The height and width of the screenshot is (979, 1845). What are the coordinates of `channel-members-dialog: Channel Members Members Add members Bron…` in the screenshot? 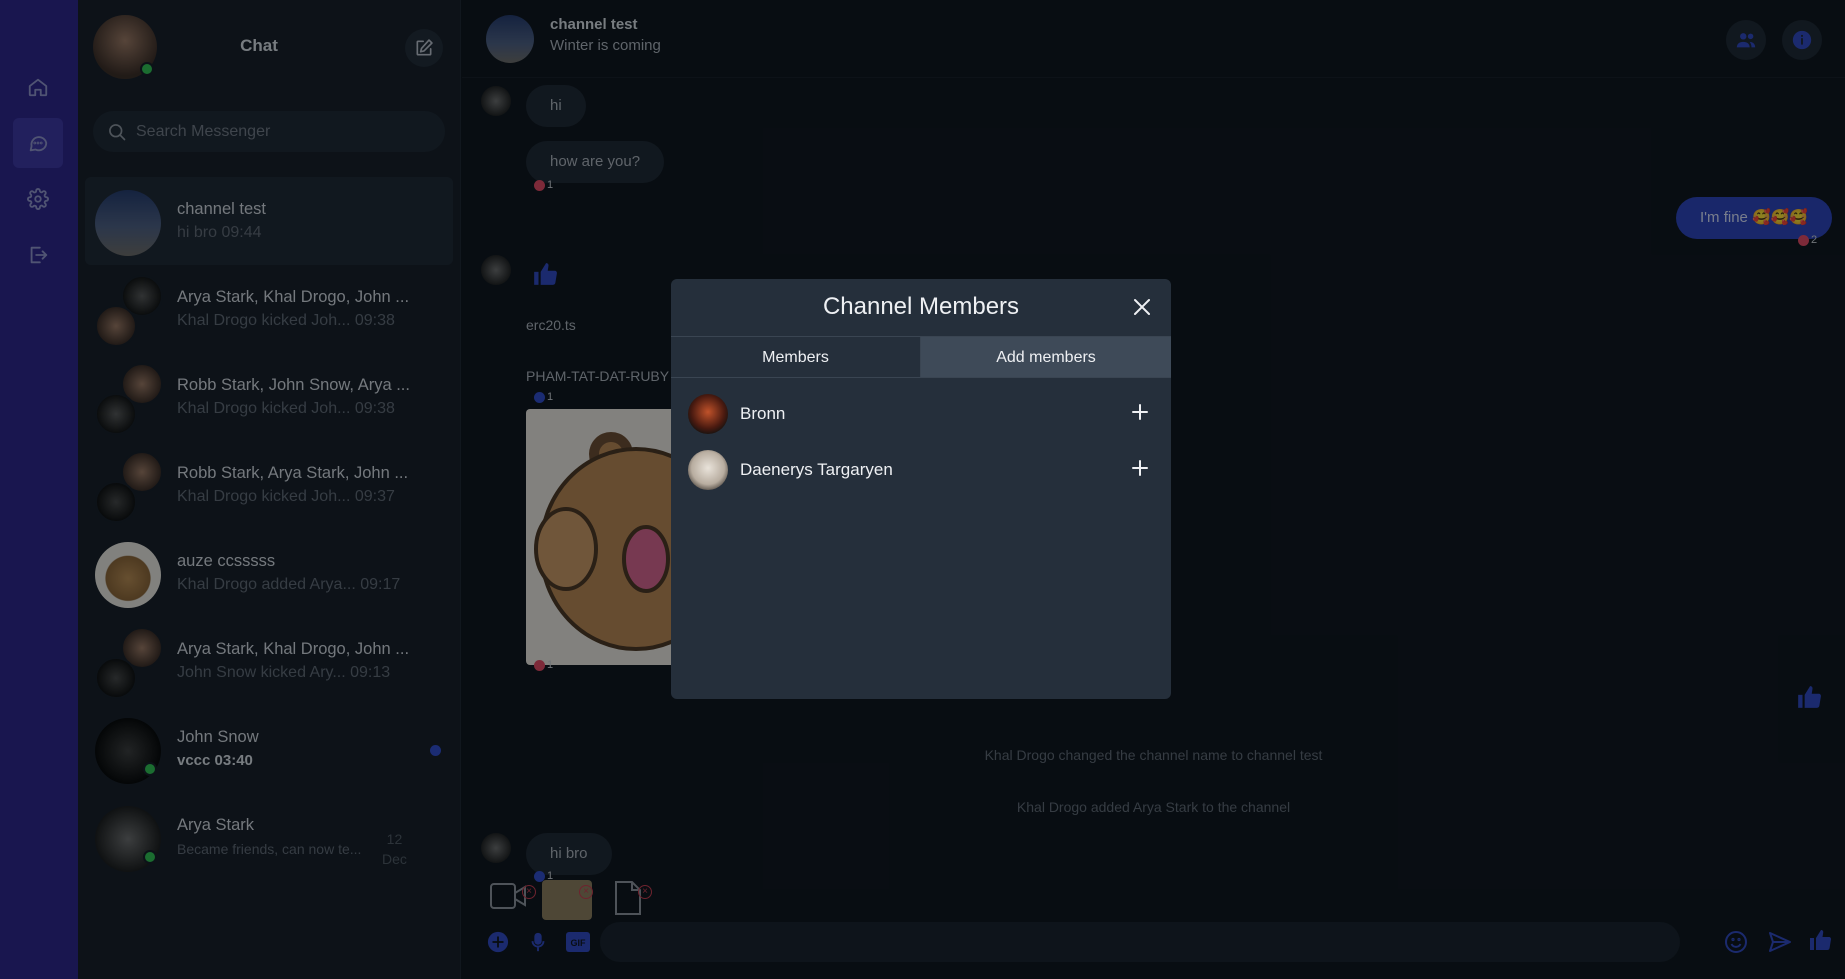 It's located at (921, 489).